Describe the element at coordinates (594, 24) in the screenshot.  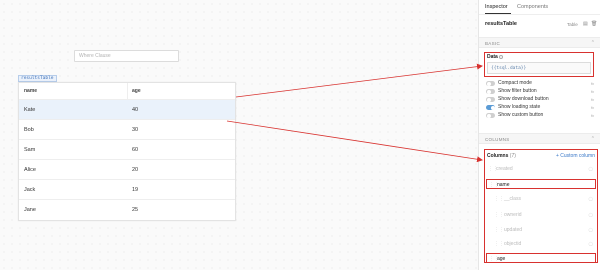
I see `trash-icon: 🗑` at that location.